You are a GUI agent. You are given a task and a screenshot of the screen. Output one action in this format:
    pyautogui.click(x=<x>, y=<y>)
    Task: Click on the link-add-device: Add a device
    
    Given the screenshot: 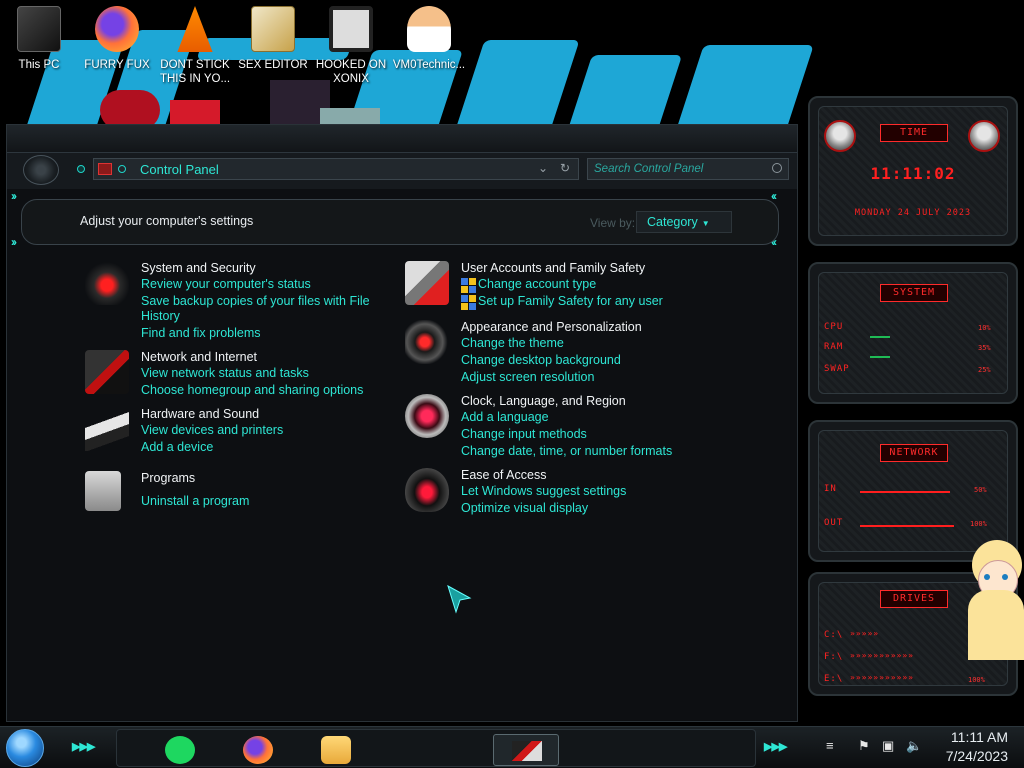 What is the action you would take?
    pyautogui.click(x=177, y=447)
    